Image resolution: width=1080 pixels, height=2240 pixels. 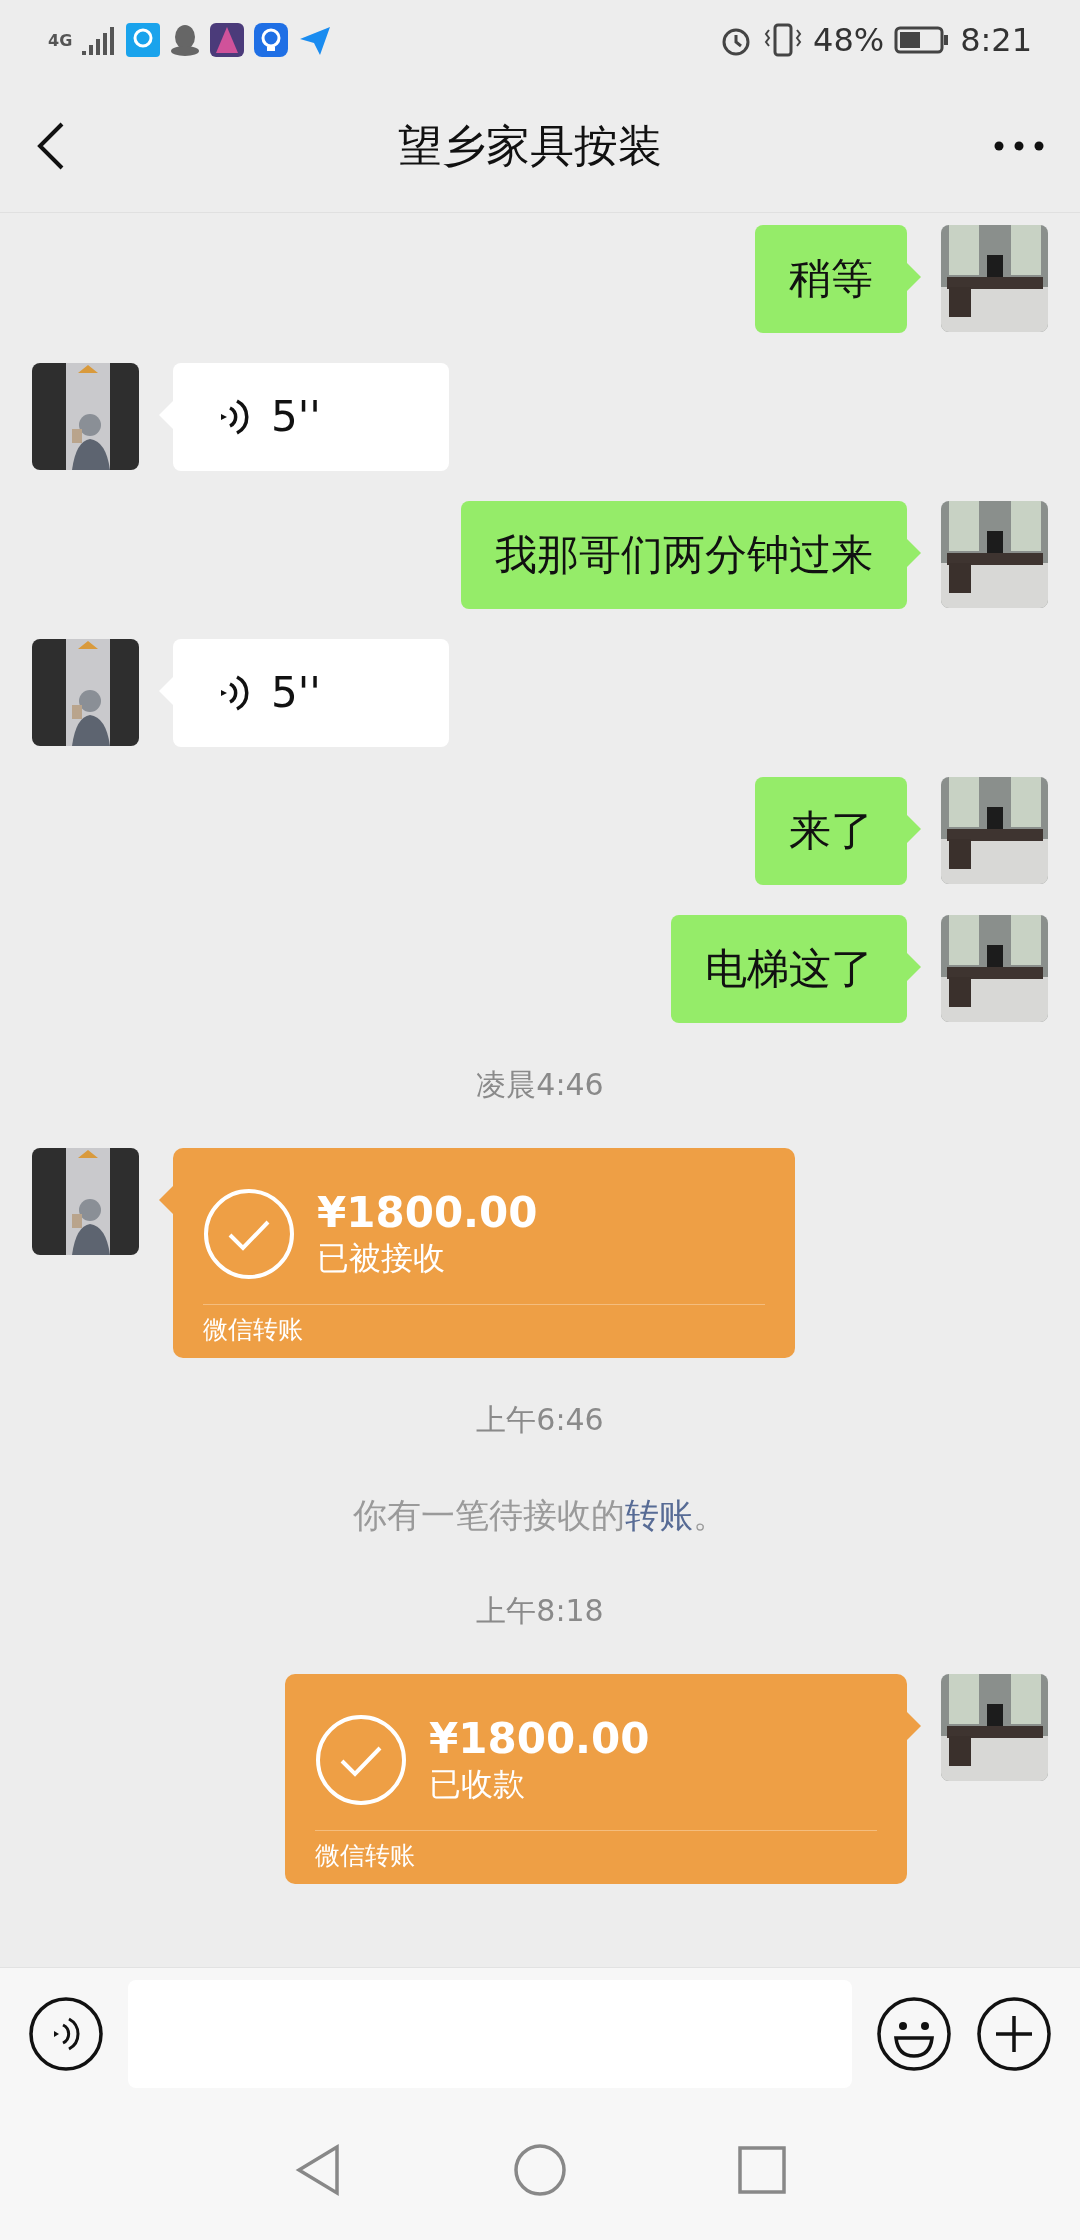 I want to click on message-bubble: 稍等, so click(x=831, y=279).